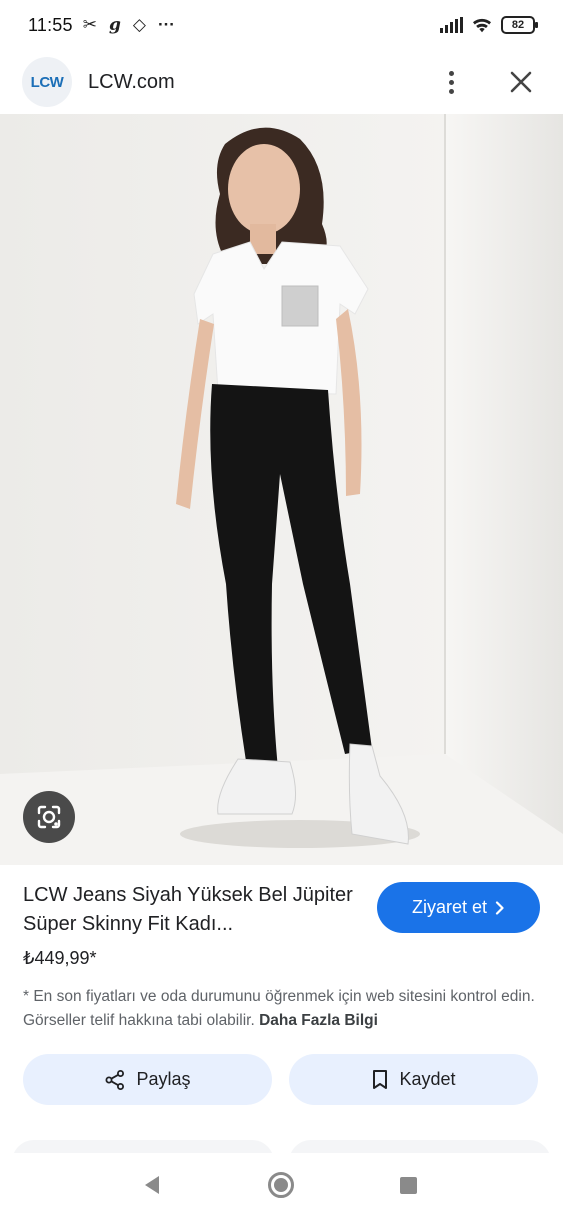  I want to click on save-button-label: Kaydet, so click(427, 1079).